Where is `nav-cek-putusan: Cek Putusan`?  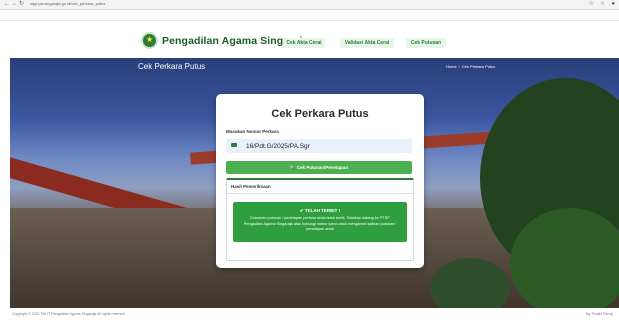
nav-cek-putusan: Cek Putusan is located at coordinates (426, 43).